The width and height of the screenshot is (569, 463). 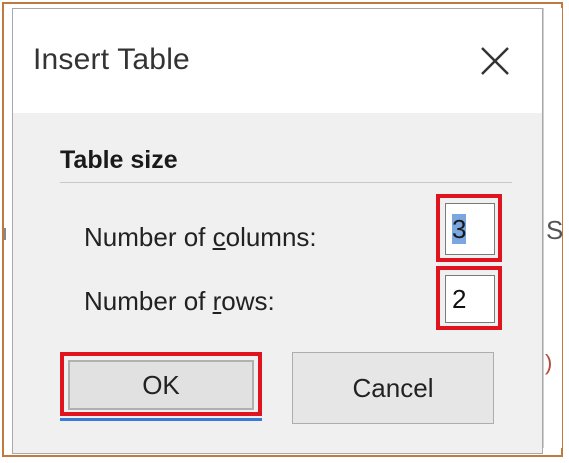 I want to click on close-button, so click(x=495, y=61).